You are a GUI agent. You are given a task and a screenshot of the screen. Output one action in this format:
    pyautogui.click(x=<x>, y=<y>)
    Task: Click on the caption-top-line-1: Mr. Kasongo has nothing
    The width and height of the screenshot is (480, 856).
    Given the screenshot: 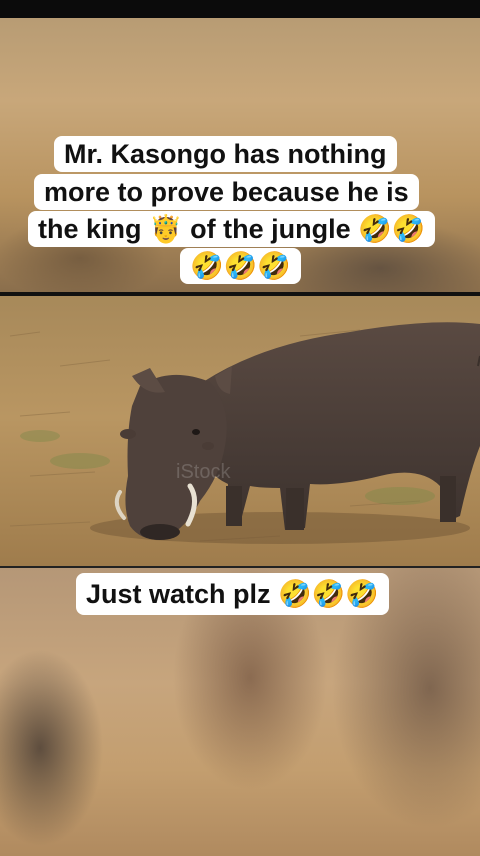 What is the action you would take?
    pyautogui.click(x=225, y=154)
    